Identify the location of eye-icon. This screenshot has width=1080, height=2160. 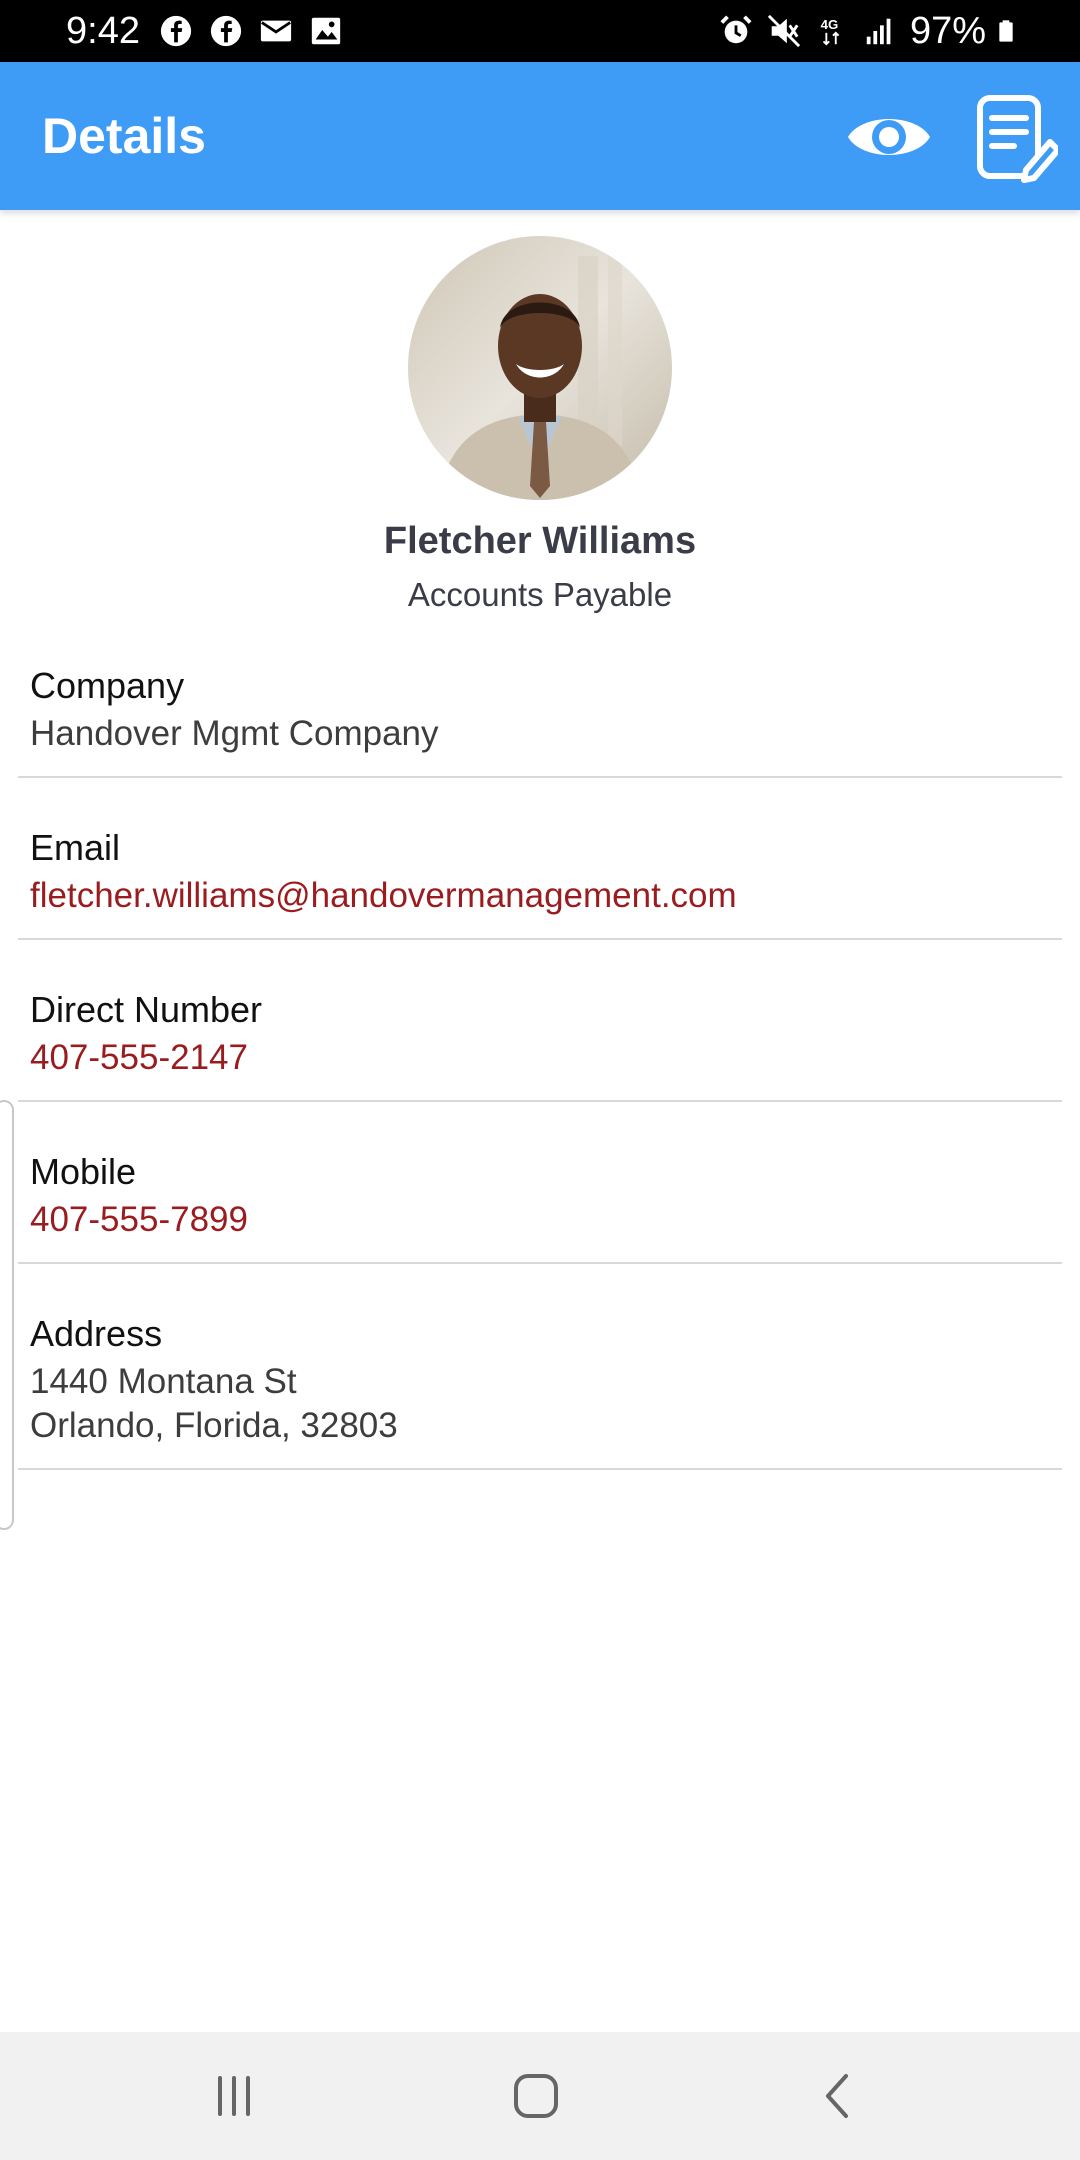
(889, 137).